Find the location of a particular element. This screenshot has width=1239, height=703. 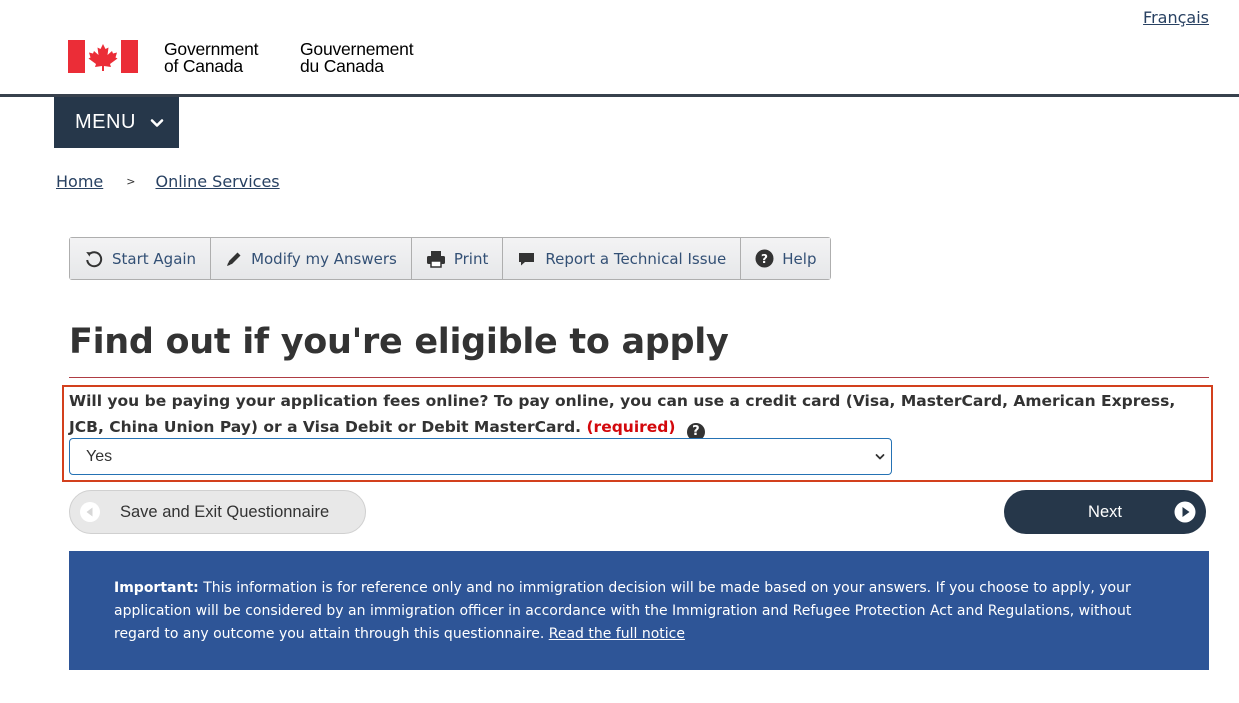

start-again-button: Start Again is located at coordinates (141, 258).